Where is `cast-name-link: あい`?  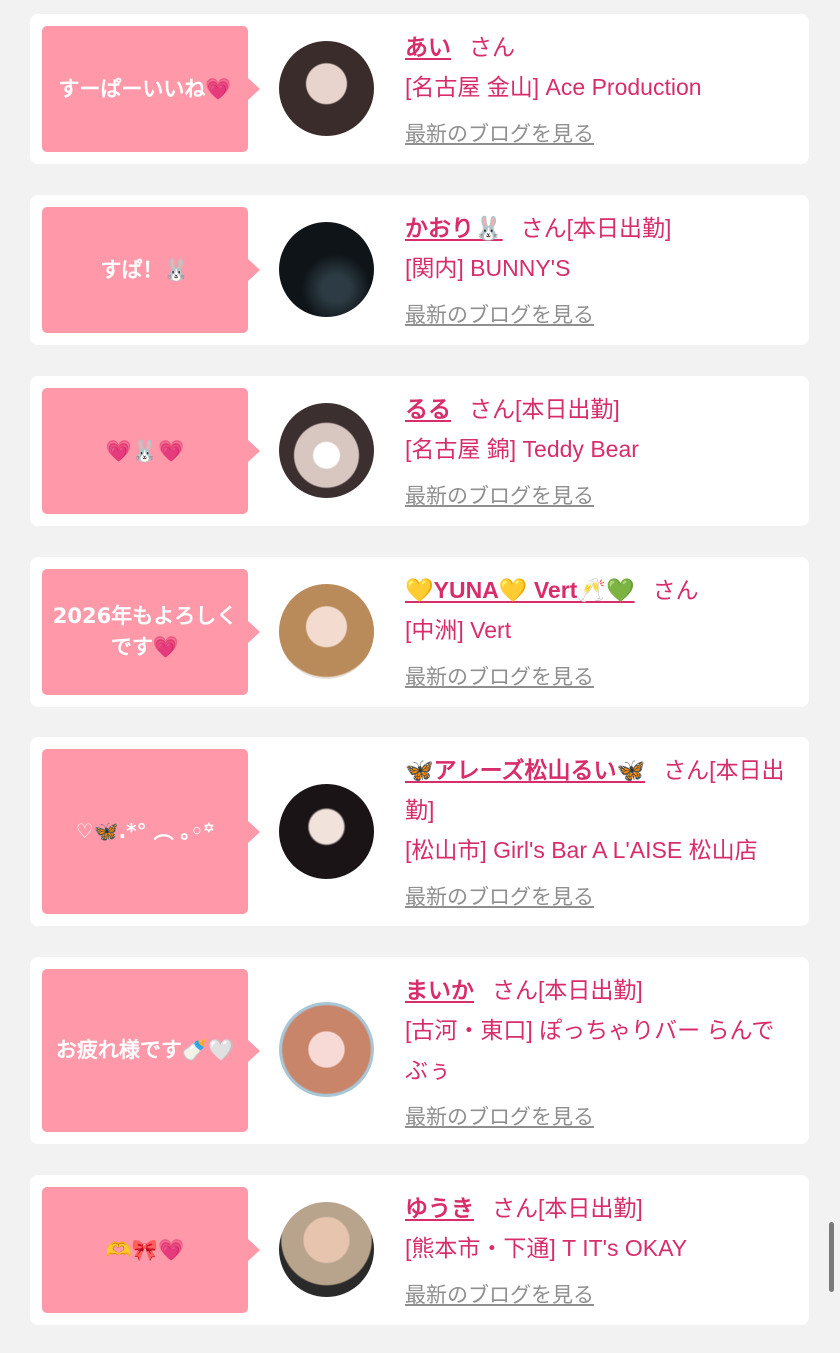 cast-name-link: あい is located at coordinates (428, 47).